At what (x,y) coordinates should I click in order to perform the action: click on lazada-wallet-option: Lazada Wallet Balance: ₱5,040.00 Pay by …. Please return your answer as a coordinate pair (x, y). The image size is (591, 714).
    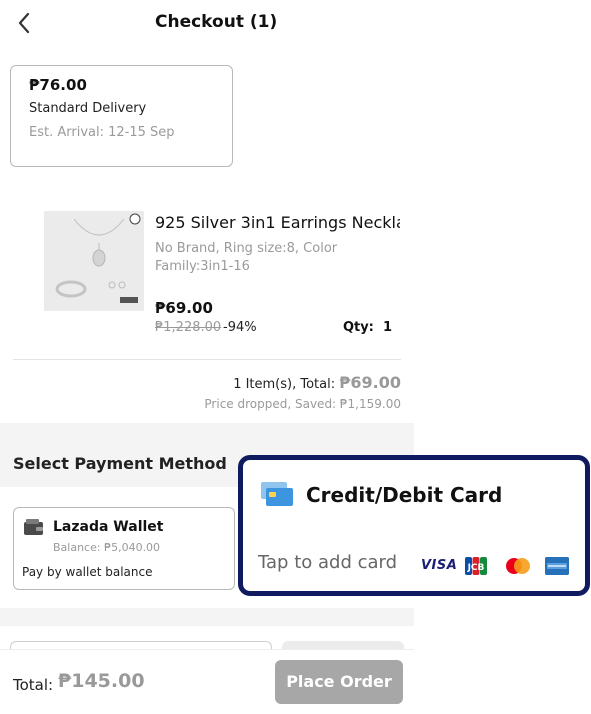
    Looking at the image, I should click on (124, 548).